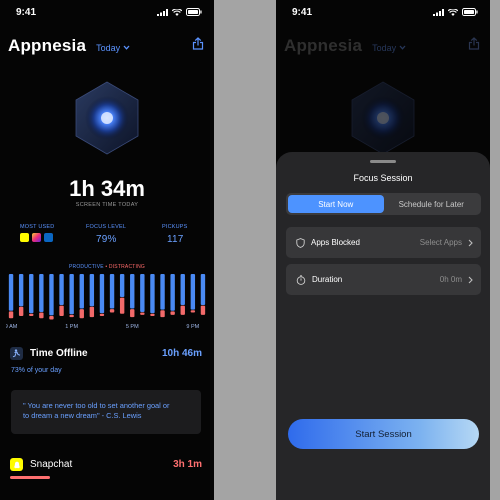 This screenshot has height=500, width=500. What do you see at coordinates (106, 353) in the screenshot?
I see `time-offline-row: Time Offline 10h 46m` at bounding box center [106, 353].